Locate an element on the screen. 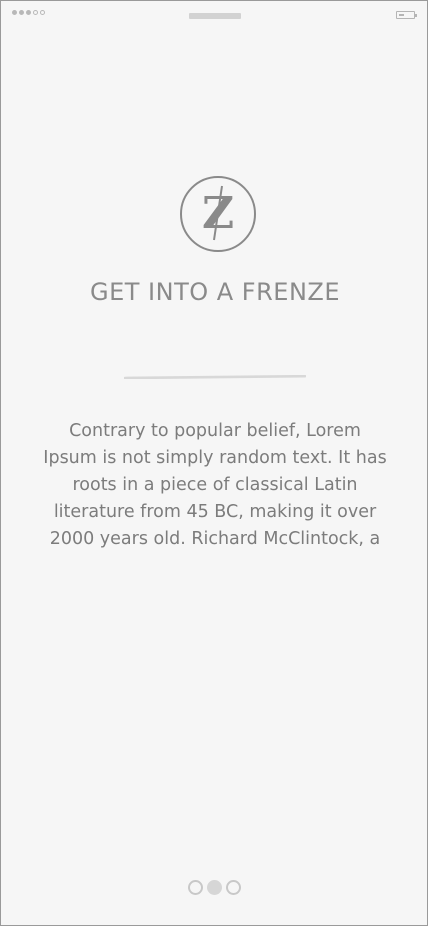  page-title: GET INTO A FRENZE is located at coordinates (214, 292).